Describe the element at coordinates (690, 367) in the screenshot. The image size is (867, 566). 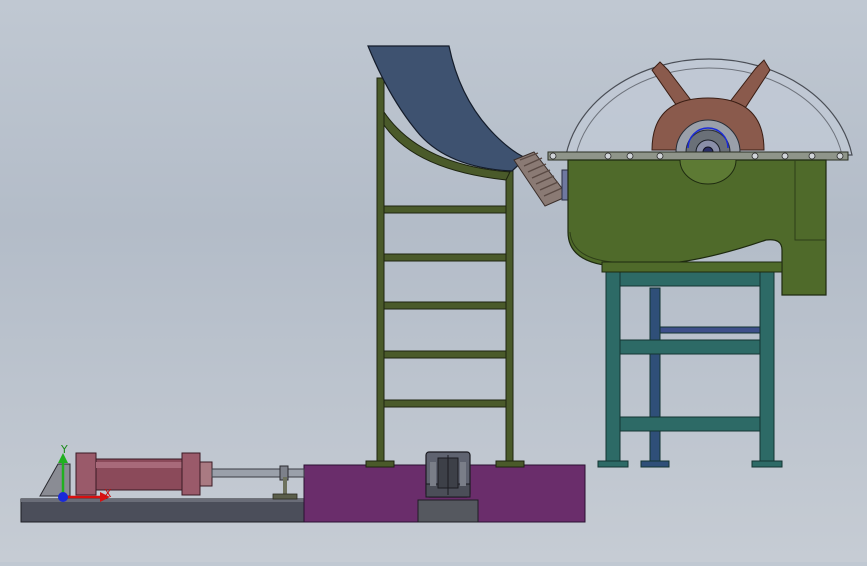
I see `machine-stand` at that location.